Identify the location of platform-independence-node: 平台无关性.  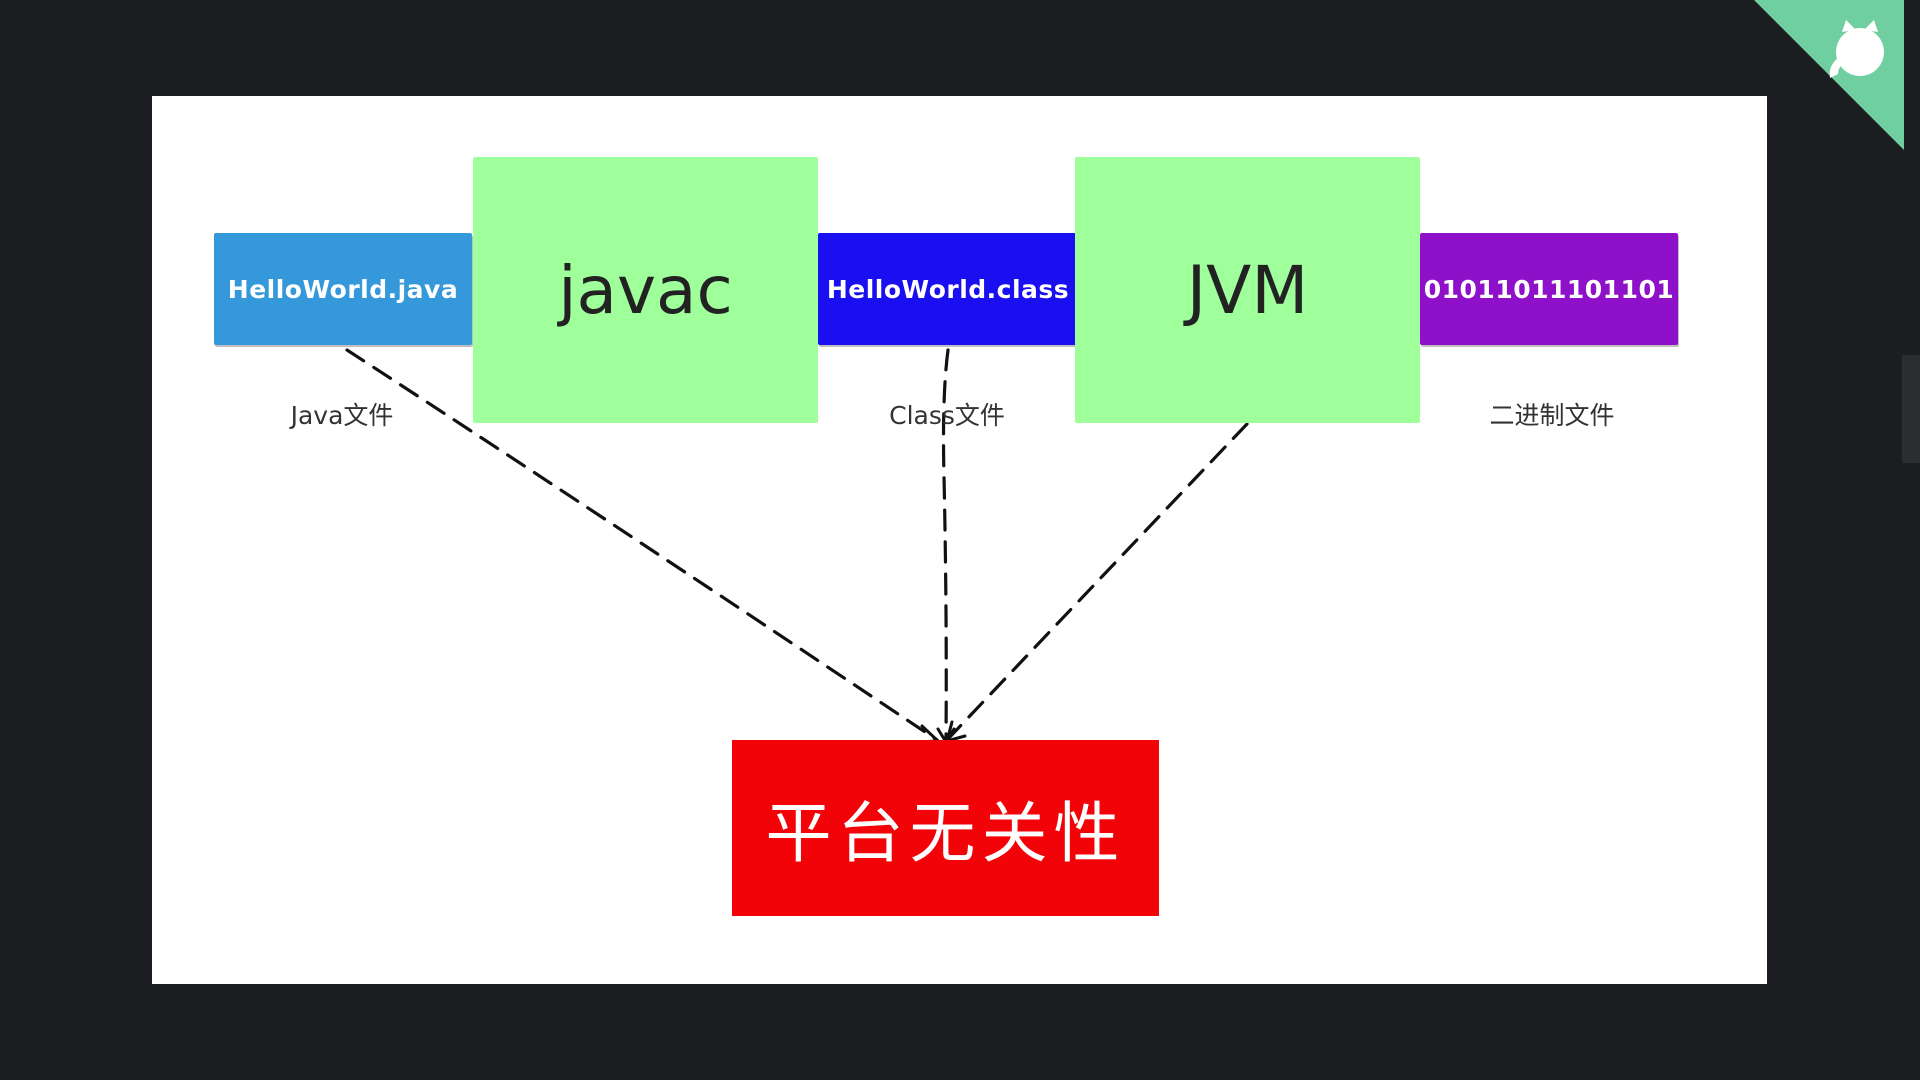
(945, 828).